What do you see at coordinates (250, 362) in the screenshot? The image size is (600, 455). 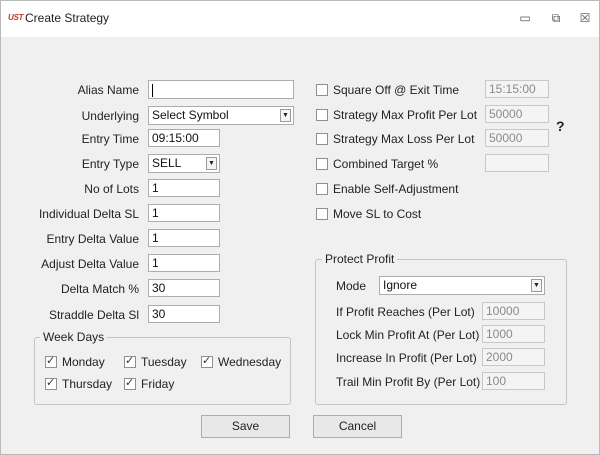 I see `wednesday-label: Wednesday` at bounding box center [250, 362].